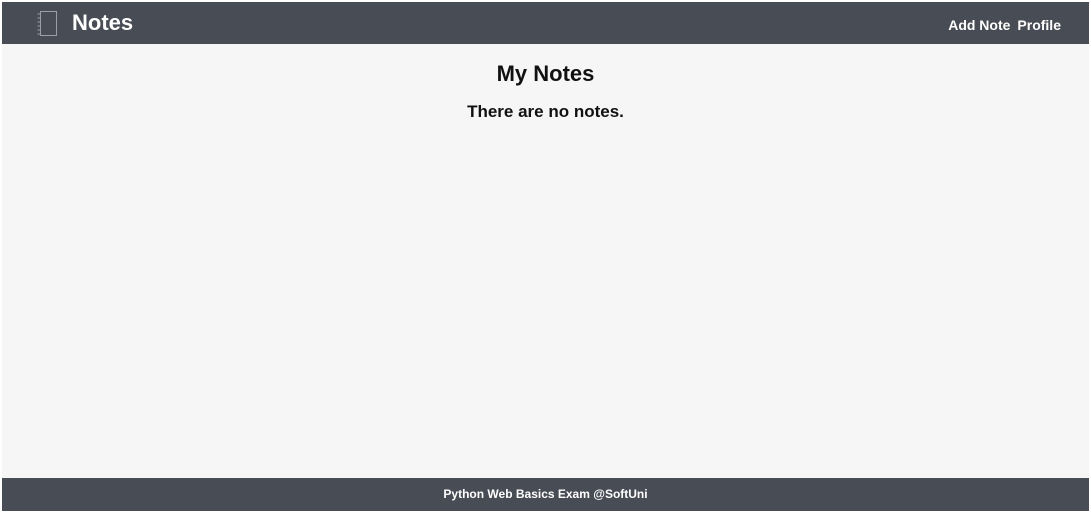 This screenshot has height=513, width=1091. I want to click on empty-notes-message: There are no notes., so click(545, 111).